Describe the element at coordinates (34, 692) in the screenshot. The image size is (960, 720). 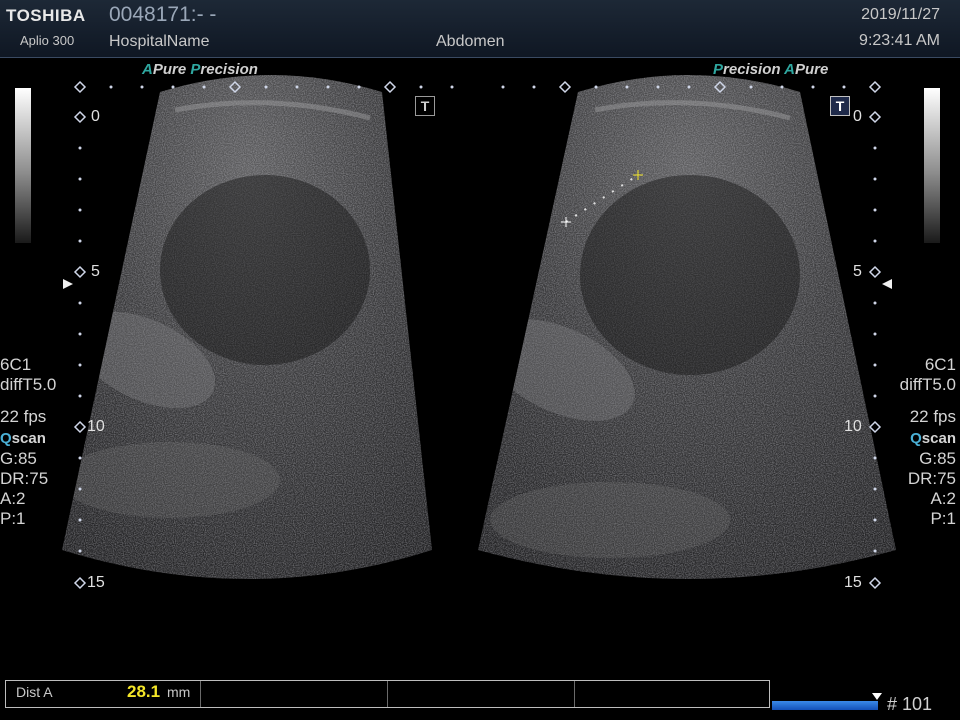
I see `measurement-name: Dist A` at that location.